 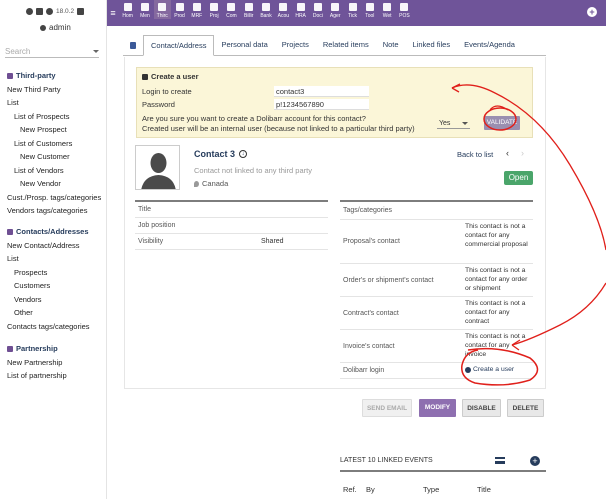 I want to click on top-menu-item: MRF, so click(x=196, y=9).